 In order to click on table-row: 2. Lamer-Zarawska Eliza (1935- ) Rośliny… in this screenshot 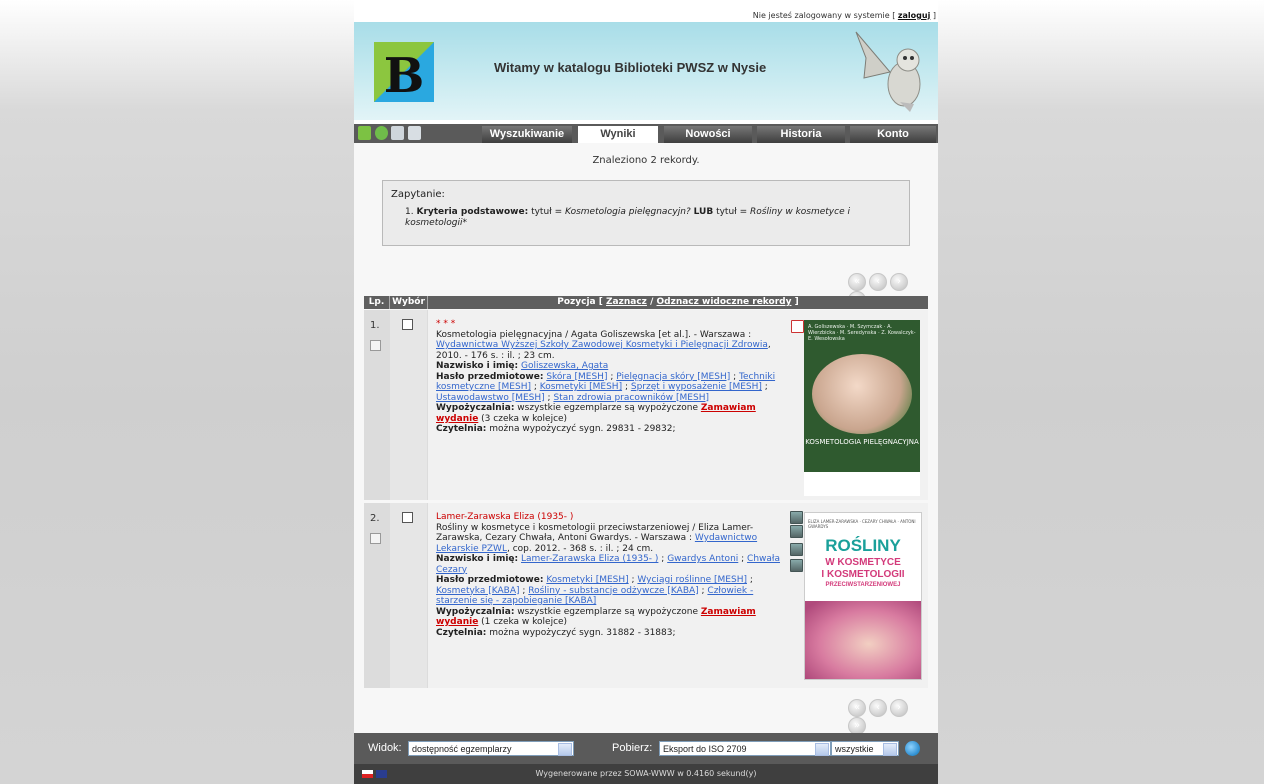, I will do `click(646, 595)`.